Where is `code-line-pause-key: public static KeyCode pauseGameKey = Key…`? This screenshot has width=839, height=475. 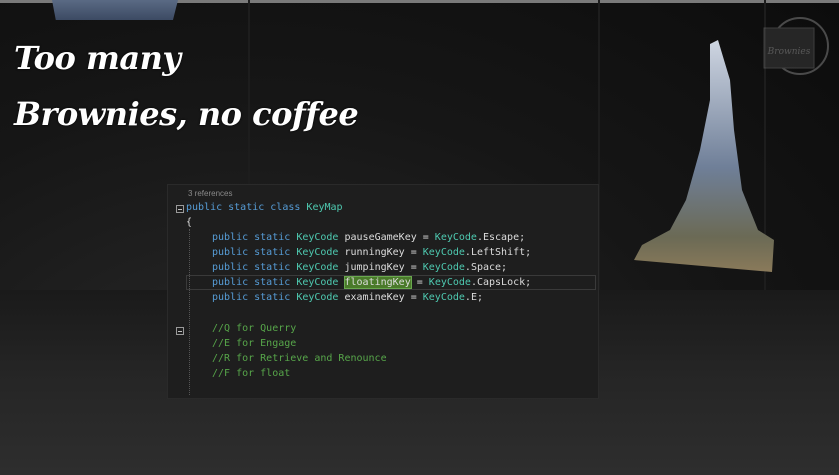 code-line-pause-key: public static KeyCode pauseGameKey = Key… is located at coordinates (368, 237).